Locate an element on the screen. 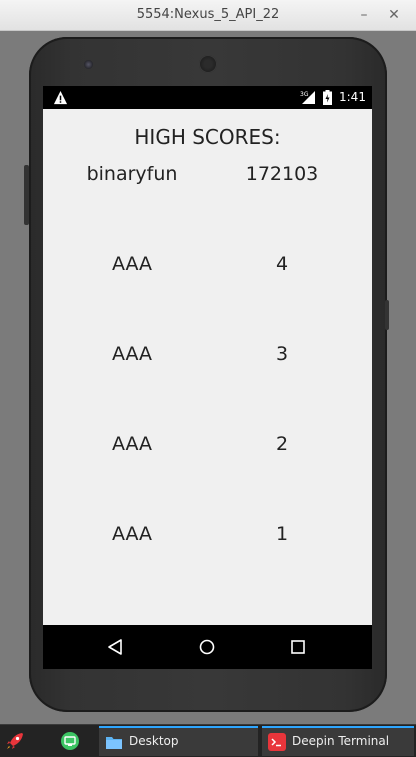  front-camera-icon is located at coordinates (88, 64).